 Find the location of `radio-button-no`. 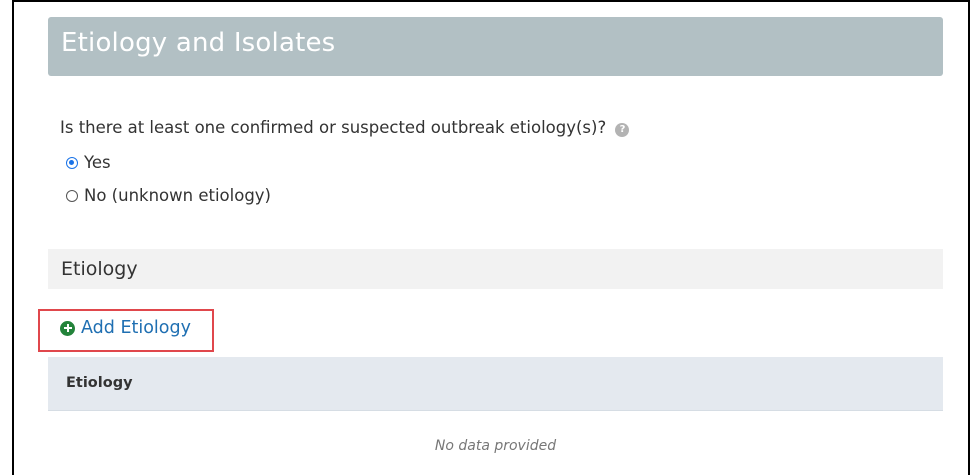

radio-button-no is located at coordinates (72, 195).